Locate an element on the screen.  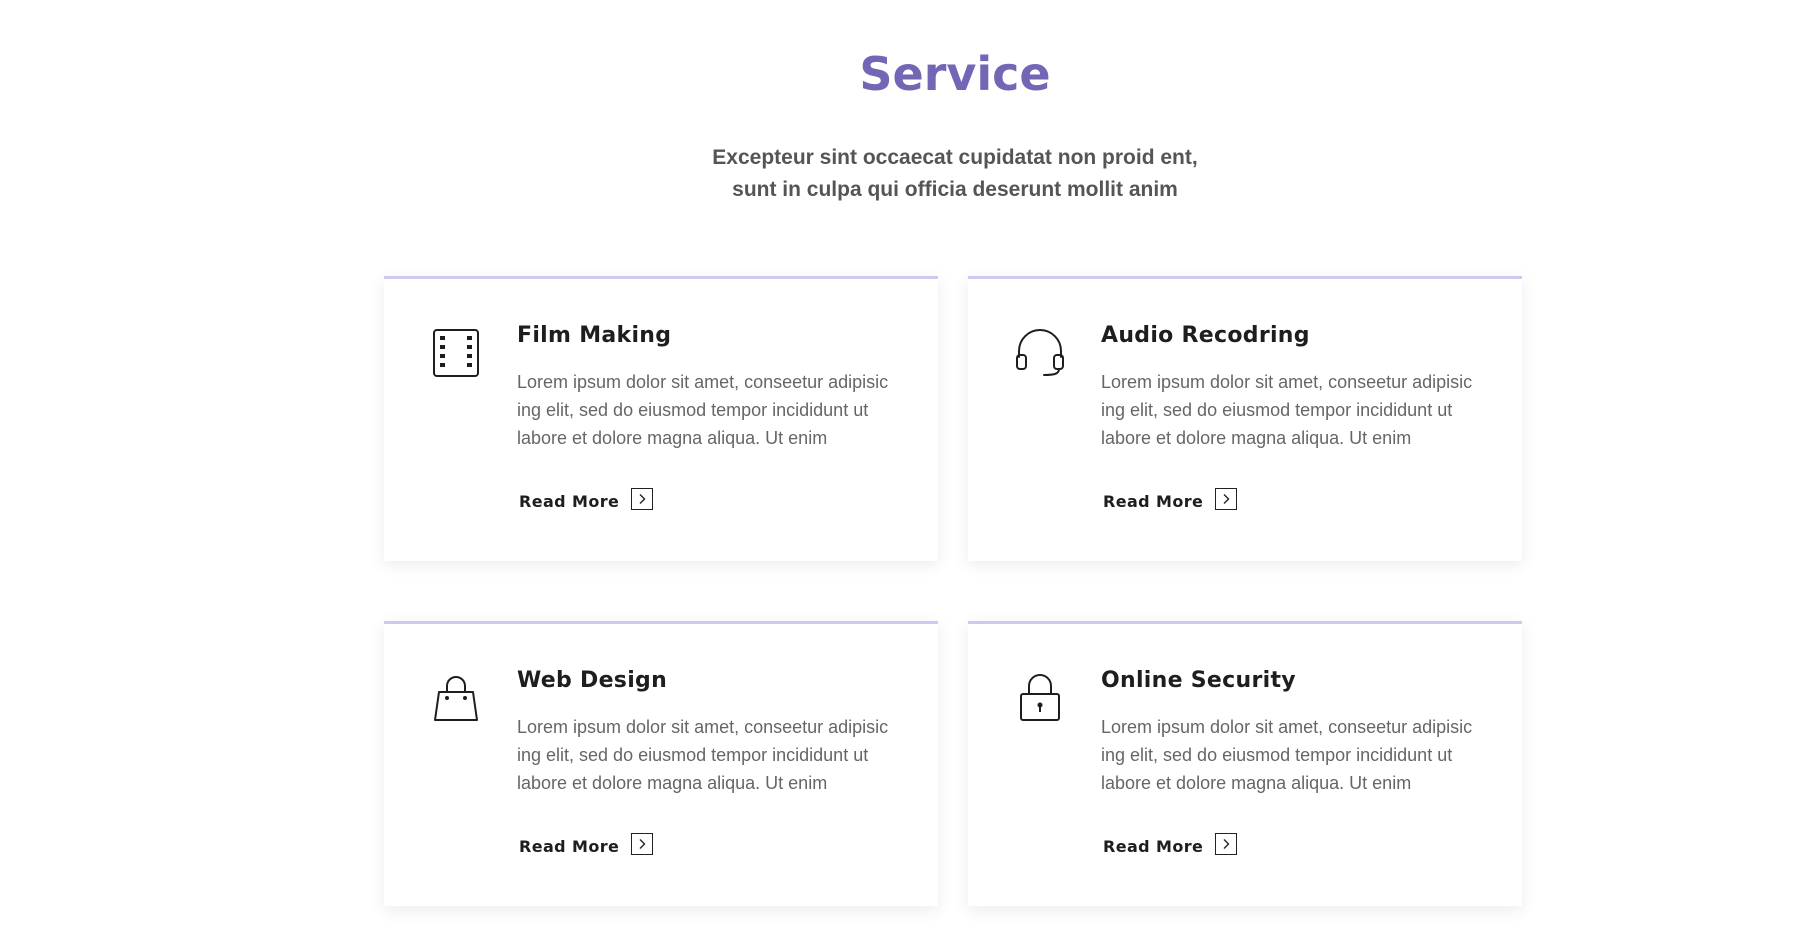
section-title: Service is located at coordinates (955, 74).